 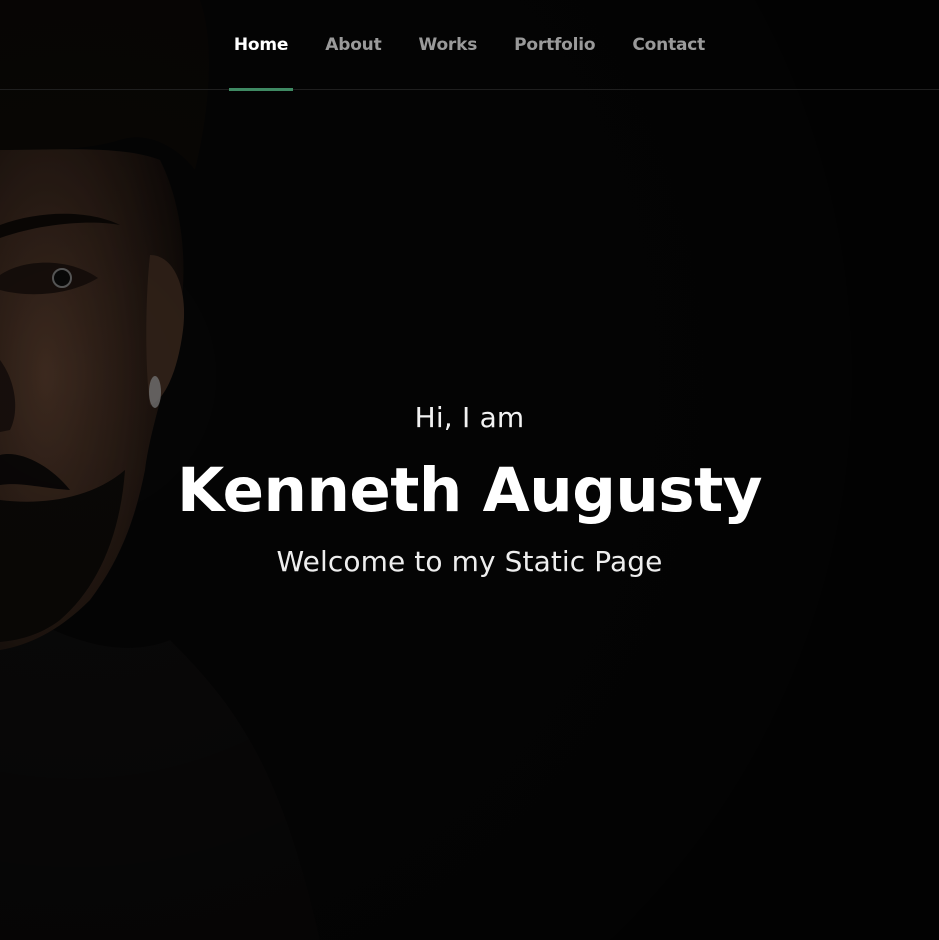 I want to click on nav-item-contact: Contact, so click(x=669, y=44).